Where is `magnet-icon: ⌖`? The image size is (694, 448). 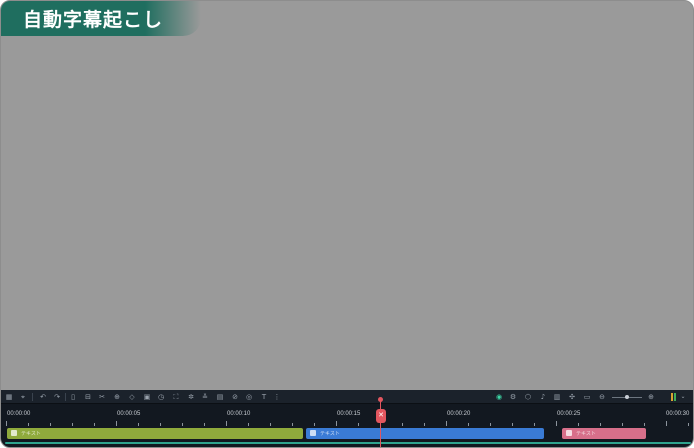
magnet-icon: ⌖ is located at coordinates (23, 397).